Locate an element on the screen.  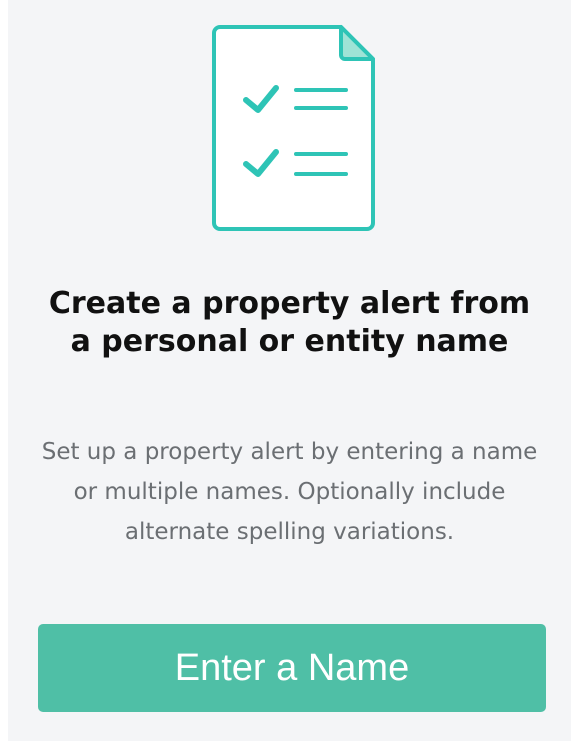
checklist-document-icon is located at coordinates (293, 128).